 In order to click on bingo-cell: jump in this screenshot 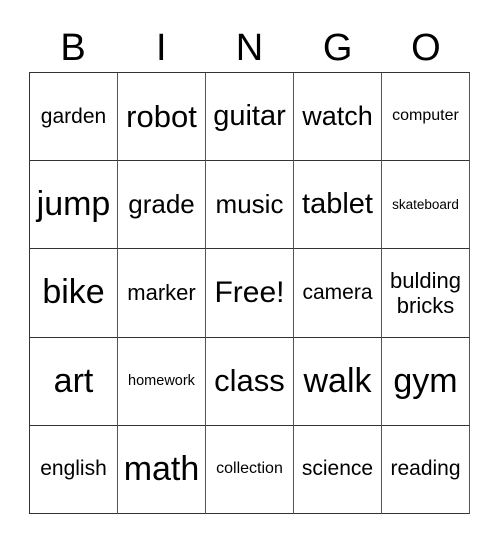, I will do `click(74, 205)`.